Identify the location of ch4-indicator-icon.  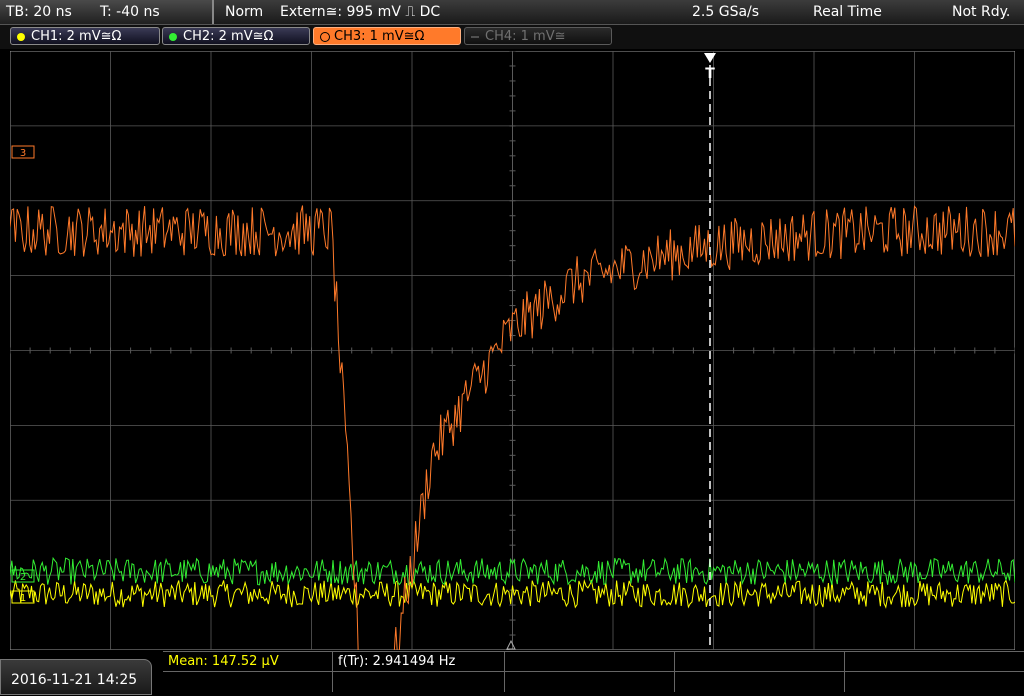
(475, 37).